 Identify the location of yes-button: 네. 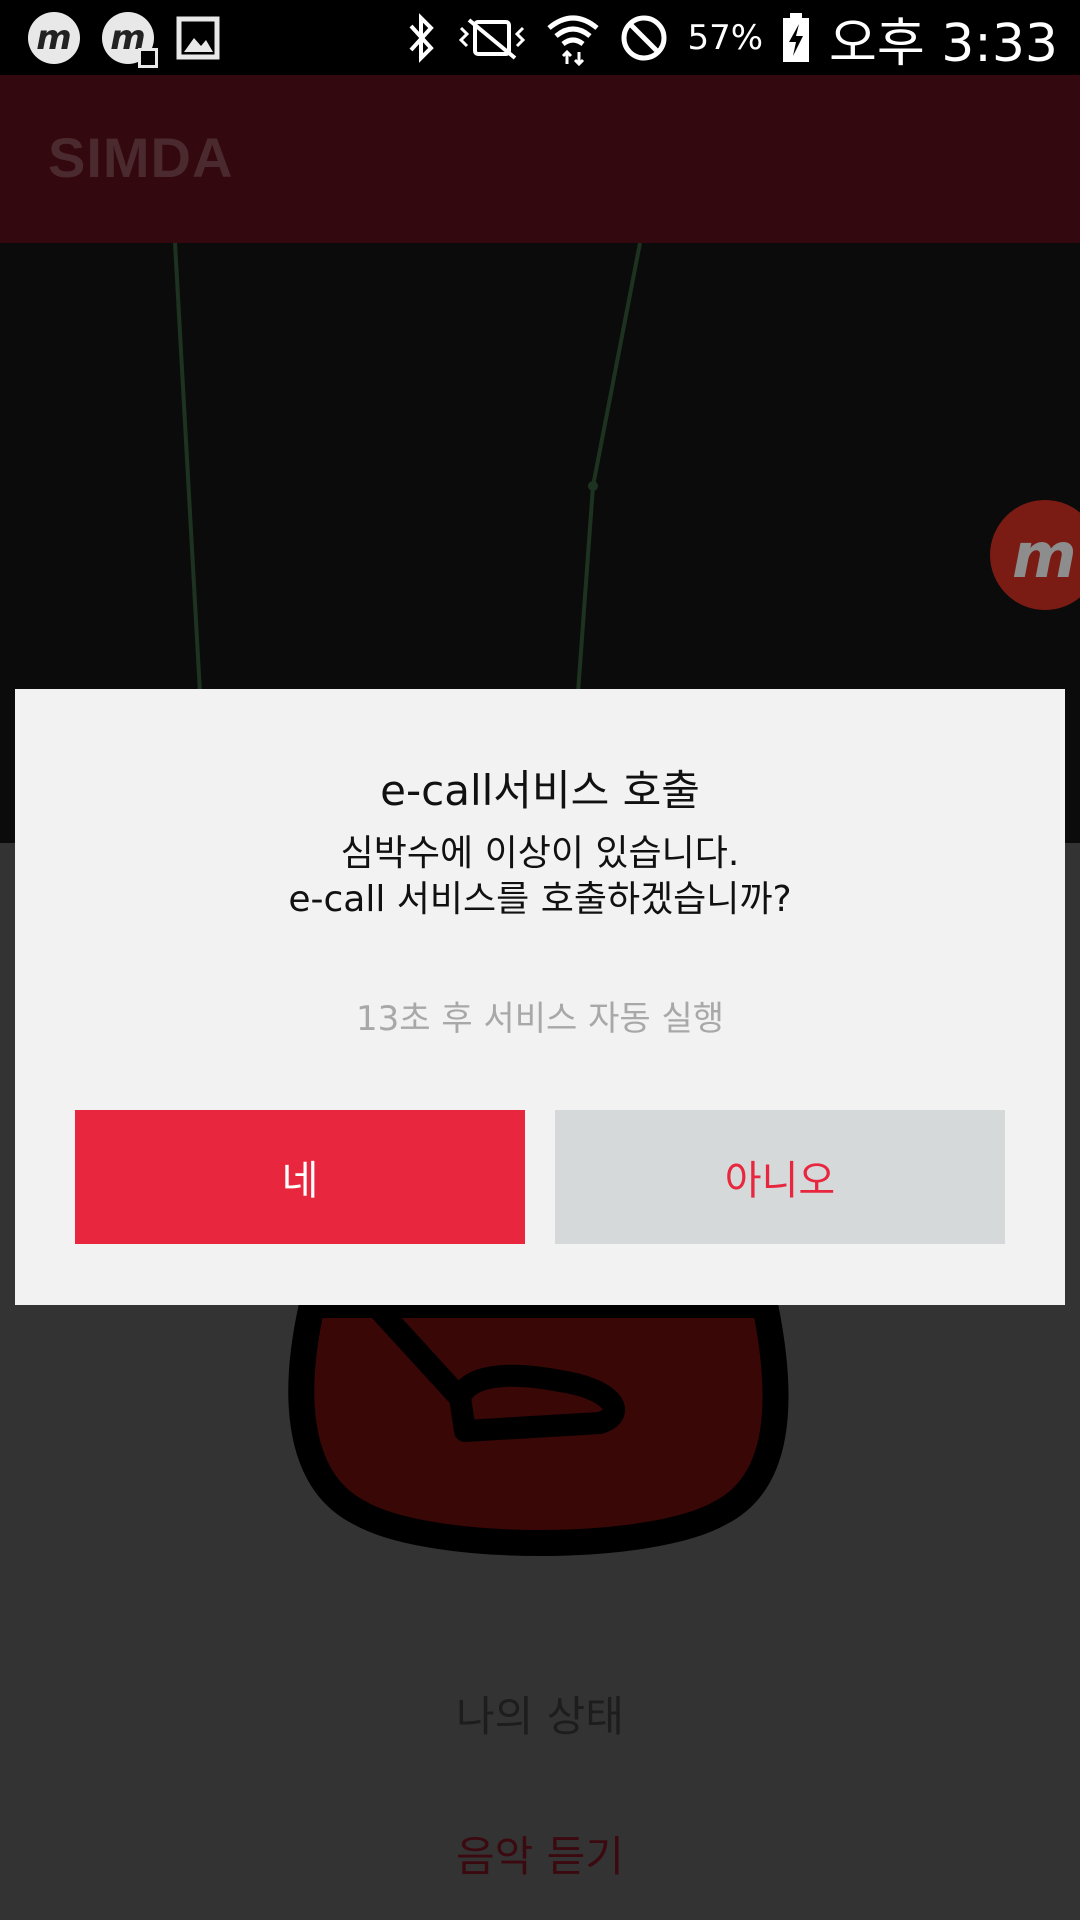
(300, 1177).